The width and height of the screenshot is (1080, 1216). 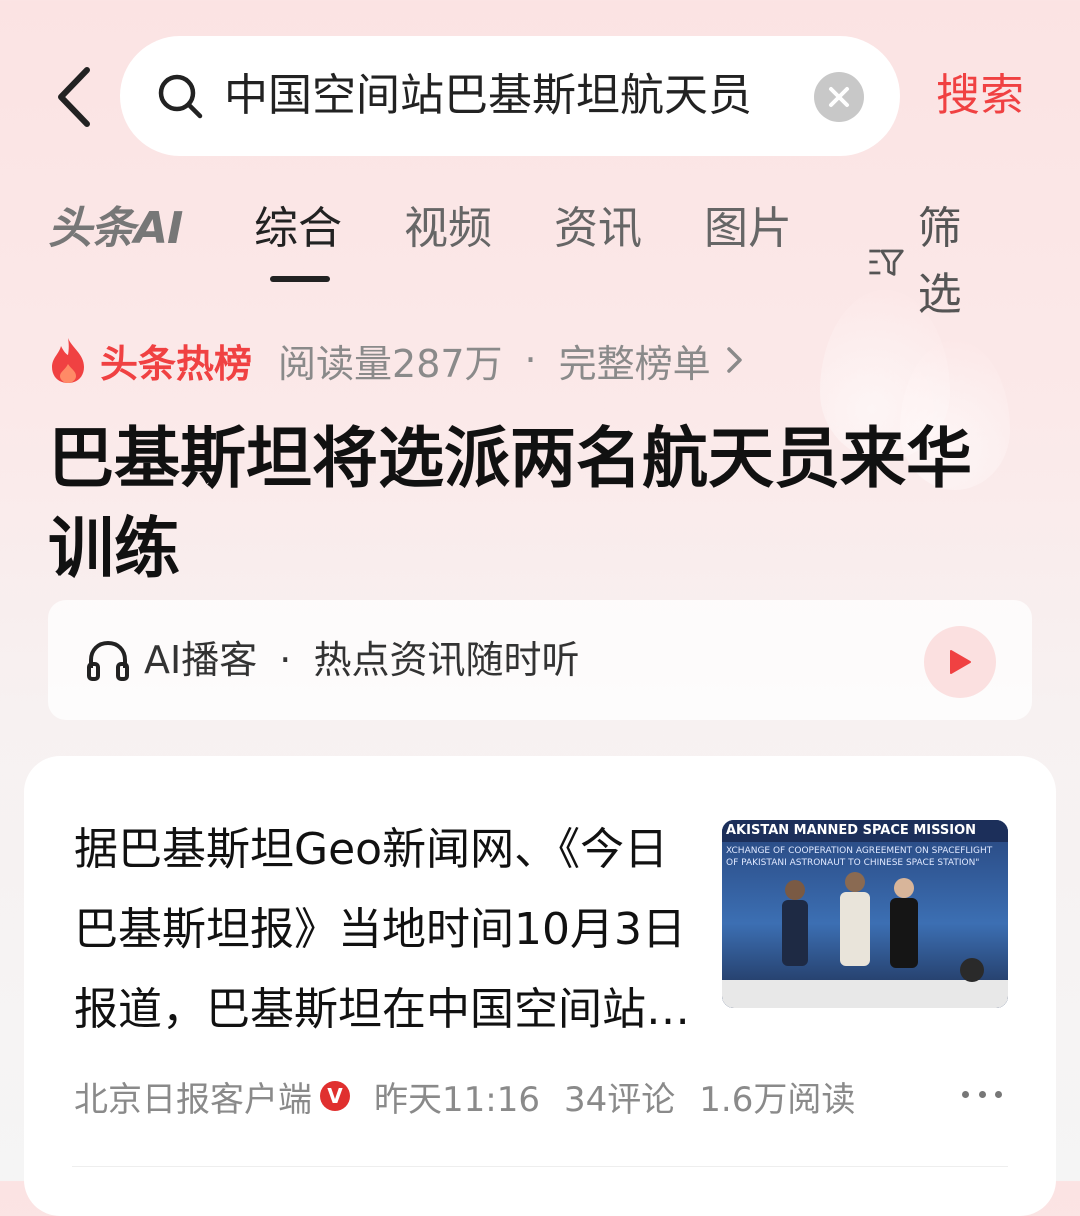 I want to click on play-icon, so click(x=960, y=662).